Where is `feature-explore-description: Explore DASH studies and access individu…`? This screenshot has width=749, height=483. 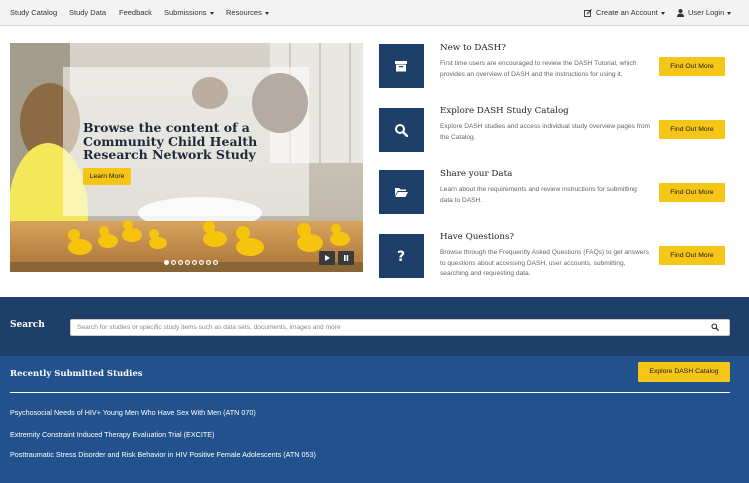
feature-explore-description: Explore DASH studies and access individu… is located at coordinates (545, 132).